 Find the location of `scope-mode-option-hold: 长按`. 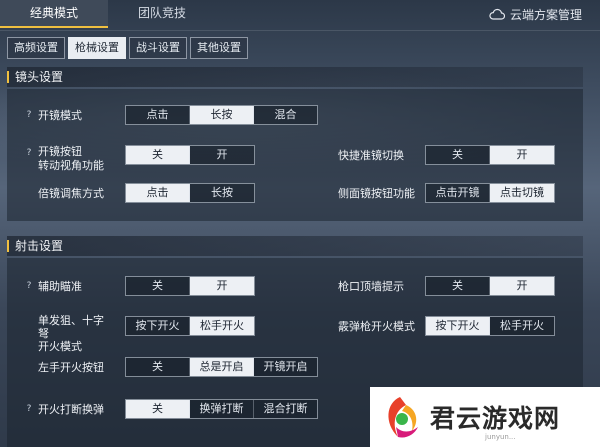

scope-mode-option-hold: 长按 is located at coordinates (222, 115).